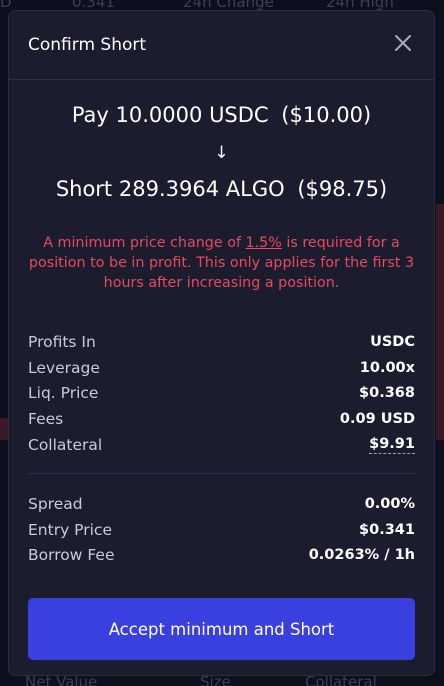  What do you see at coordinates (221, 445) in the screenshot?
I see `detail-row-collateral: Collateral $9.91` at bounding box center [221, 445].